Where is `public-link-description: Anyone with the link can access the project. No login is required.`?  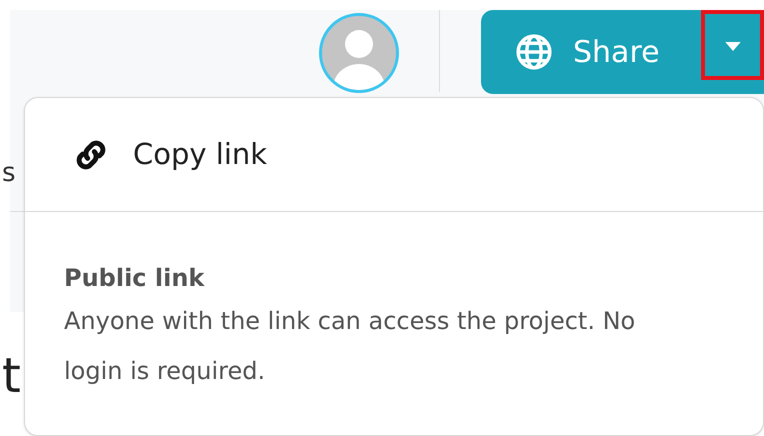 public-link-description: Anyone with the link can access the project. No login is required. is located at coordinates (350, 346).